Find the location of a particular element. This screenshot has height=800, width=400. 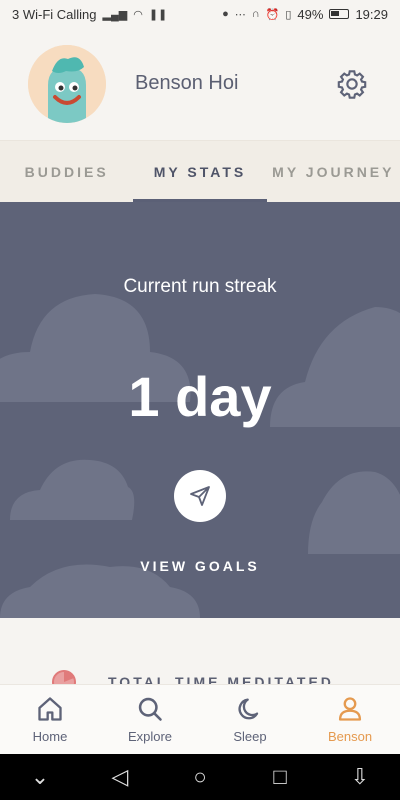

nav-home: Home is located at coordinates (50, 719).